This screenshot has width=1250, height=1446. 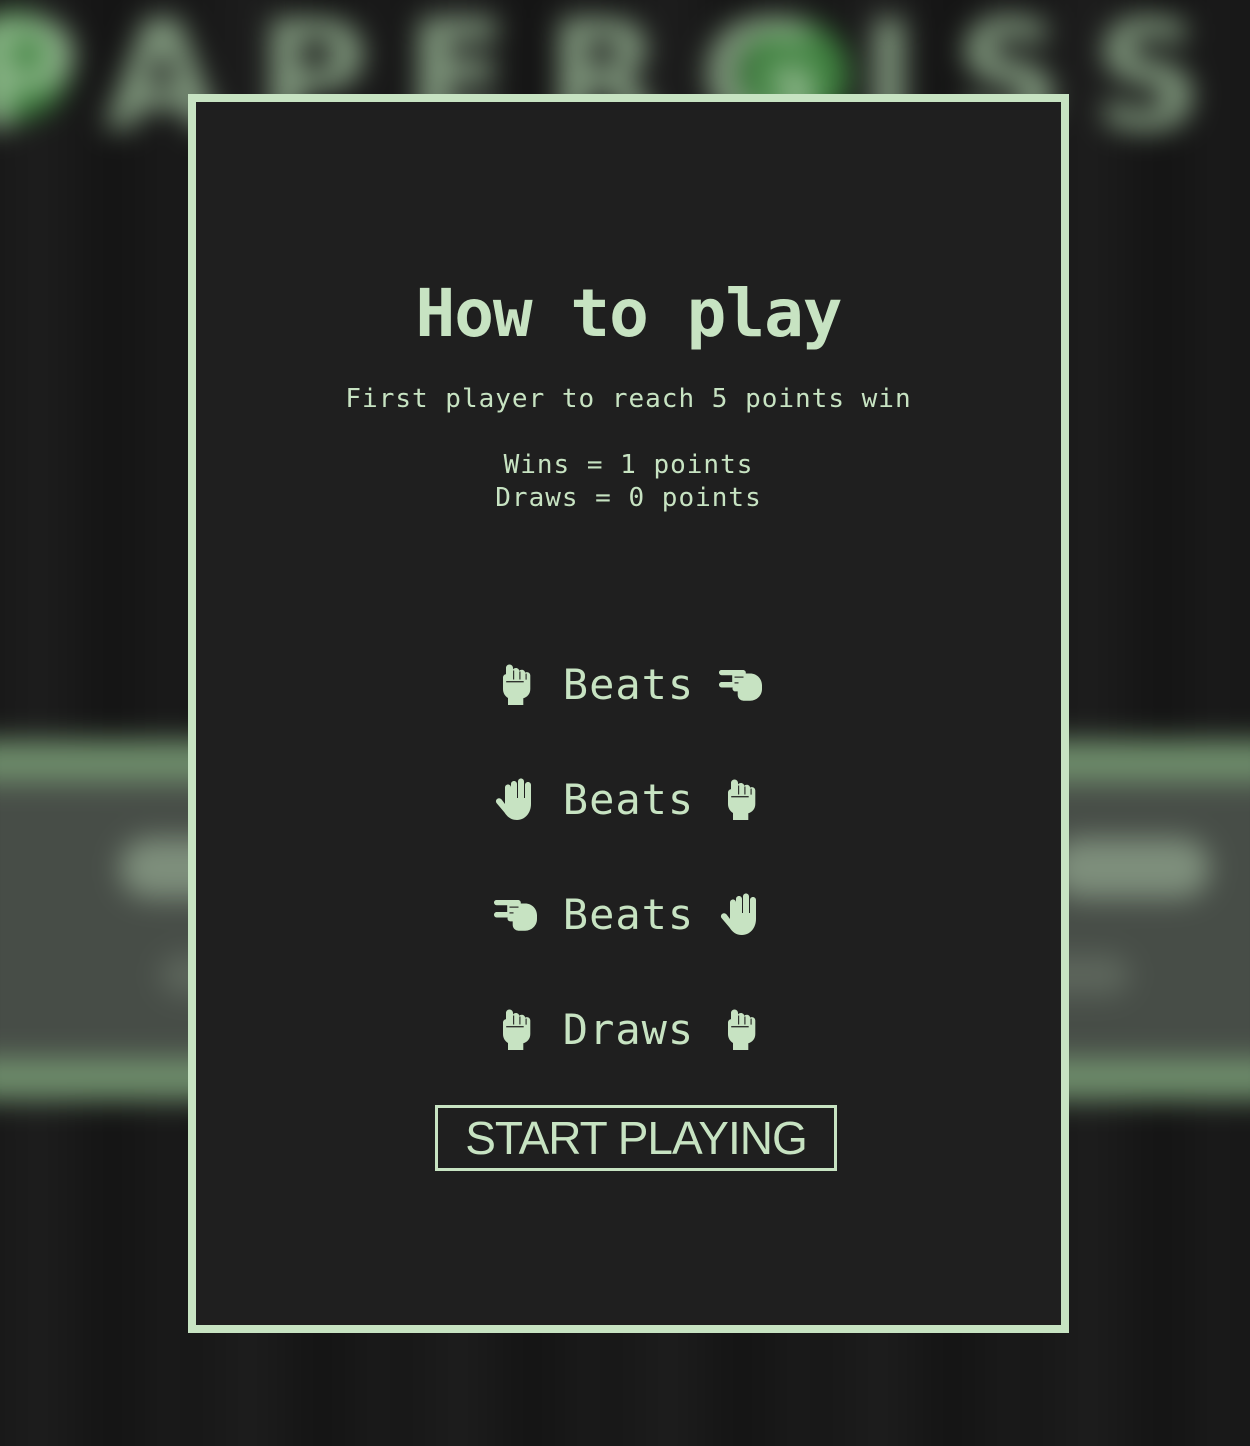 What do you see at coordinates (628, 482) in the screenshot?
I see `points-rules: Wins = 1 points Draws = 0 points` at bounding box center [628, 482].